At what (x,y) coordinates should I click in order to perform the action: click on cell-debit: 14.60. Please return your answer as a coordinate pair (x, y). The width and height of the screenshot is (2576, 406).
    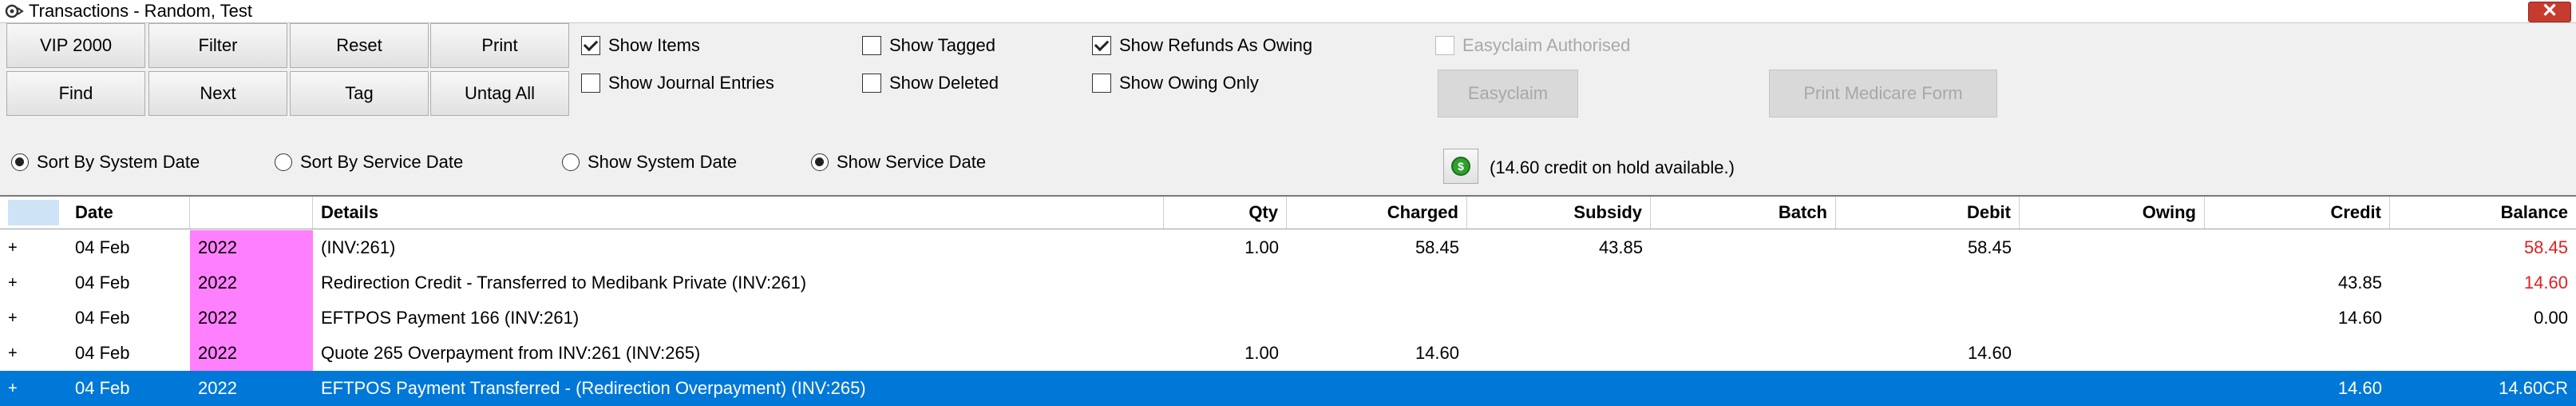
    Looking at the image, I should click on (1989, 353).